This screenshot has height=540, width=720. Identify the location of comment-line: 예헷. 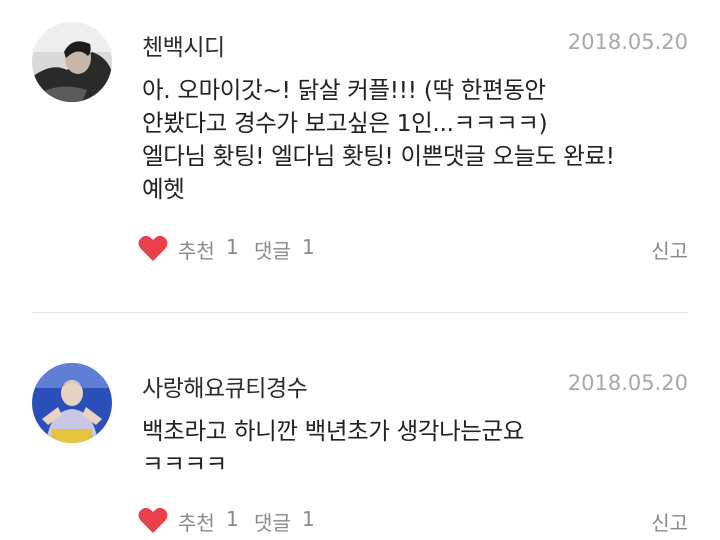
(163, 189).